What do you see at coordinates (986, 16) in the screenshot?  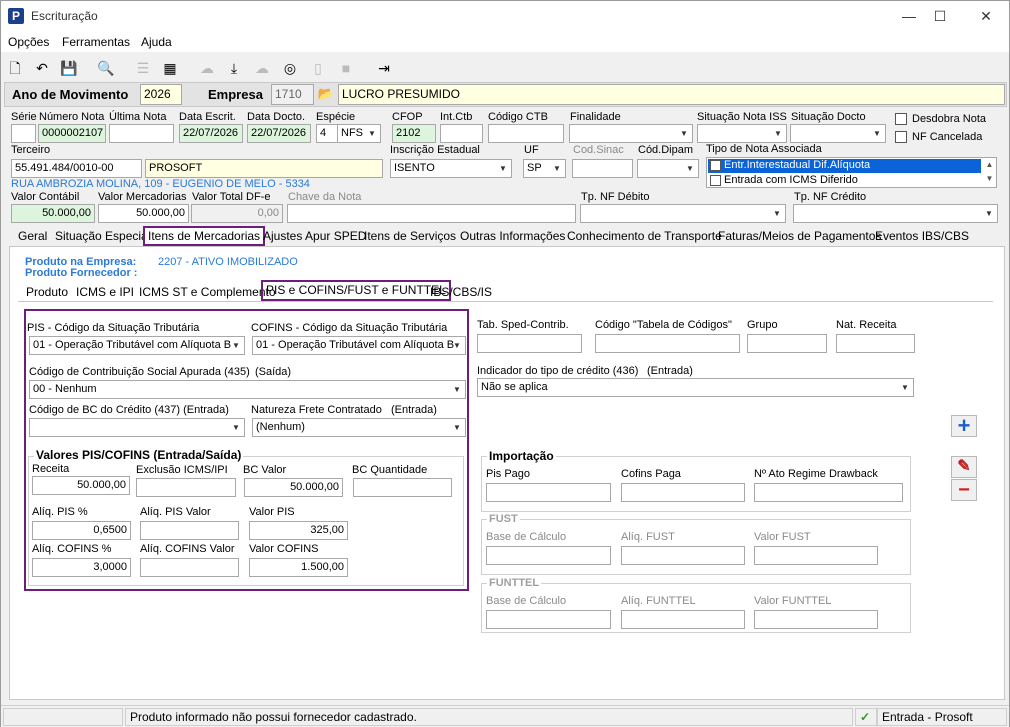 I see `close-button: ✕` at bounding box center [986, 16].